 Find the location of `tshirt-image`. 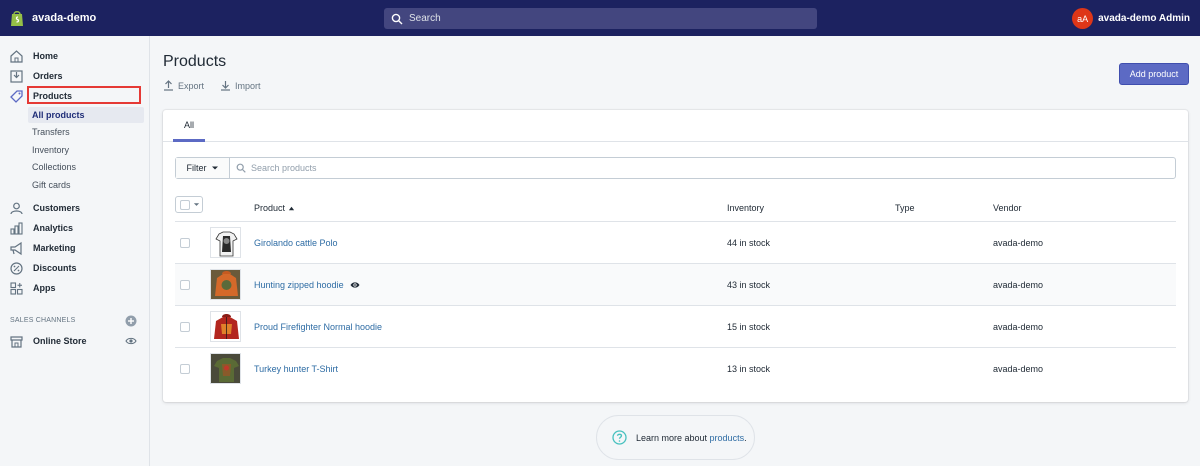

tshirt-image is located at coordinates (225, 368).